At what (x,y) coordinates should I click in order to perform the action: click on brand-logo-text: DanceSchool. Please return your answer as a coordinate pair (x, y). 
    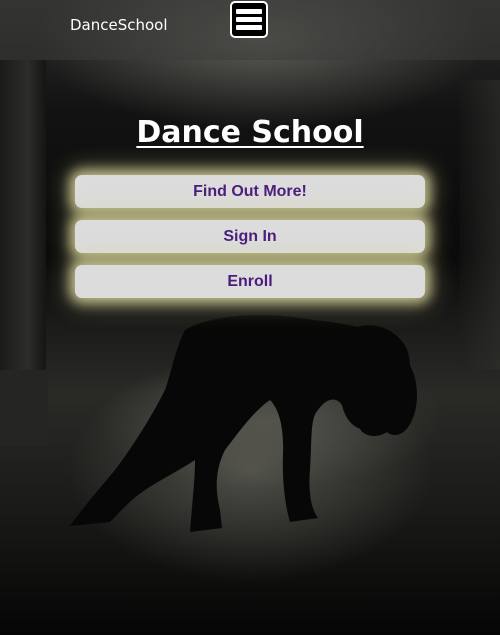
    Looking at the image, I should click on (119, 25).